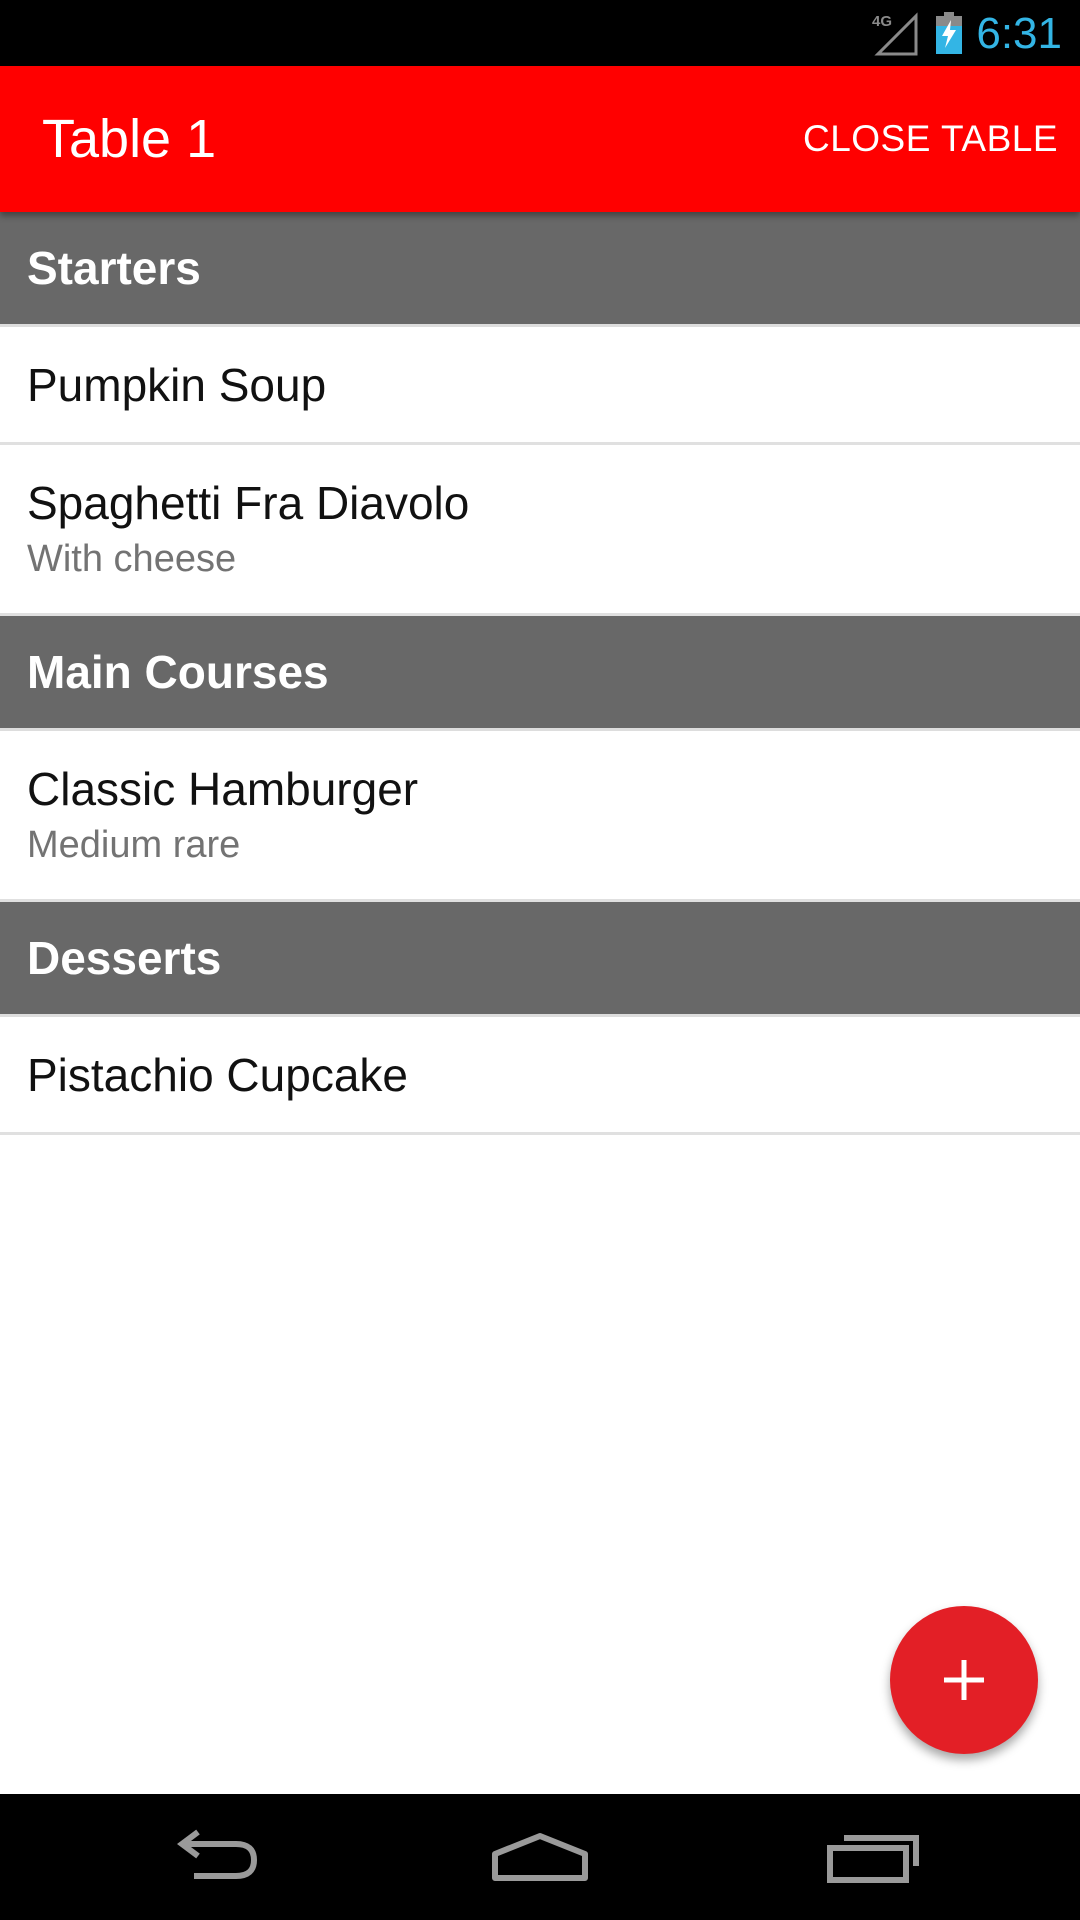 This screenshot has height=1920, width=1080. What do you see at coordinates (540, 530) in the screenshot?
I see `list-item: Spaghetti Fra Diavolo With cheese` at bounding box center [540, 530].